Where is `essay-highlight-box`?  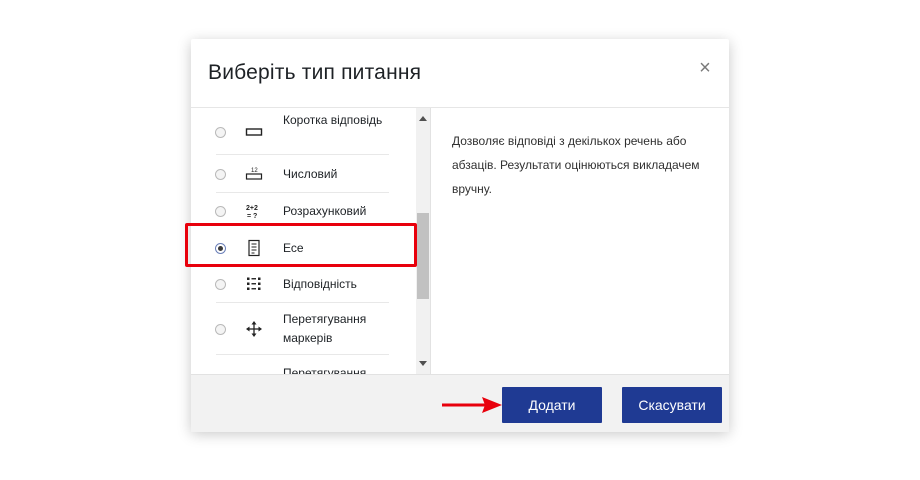
essay-highlight-box is located at coordinates (301, 245).